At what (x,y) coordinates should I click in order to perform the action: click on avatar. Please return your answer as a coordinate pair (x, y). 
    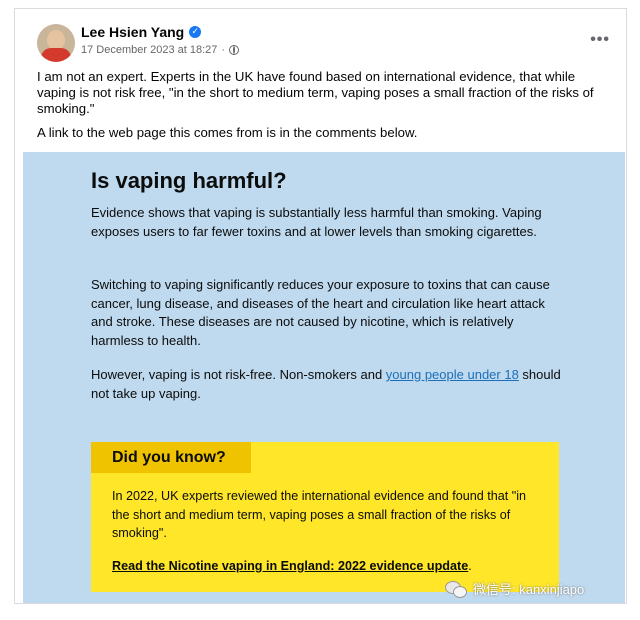
    Looking at the image, I should click on (56, 43).